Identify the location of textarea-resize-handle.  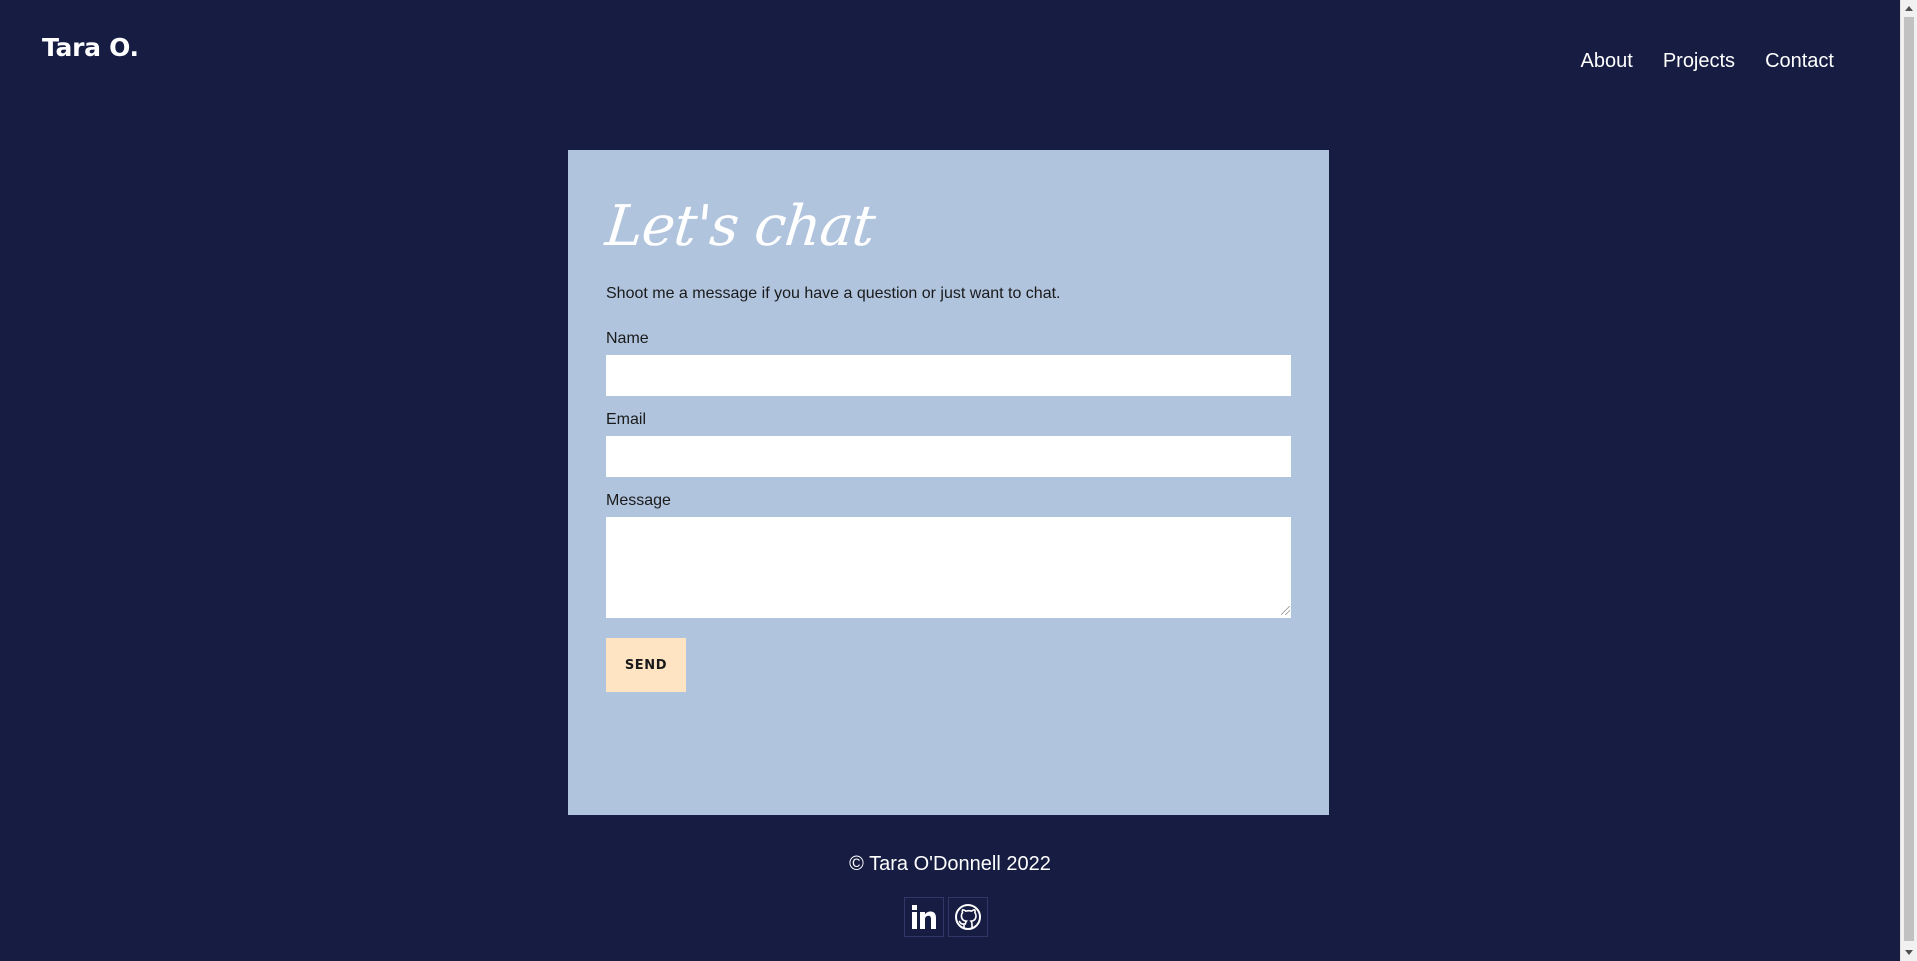
(1285, 610).